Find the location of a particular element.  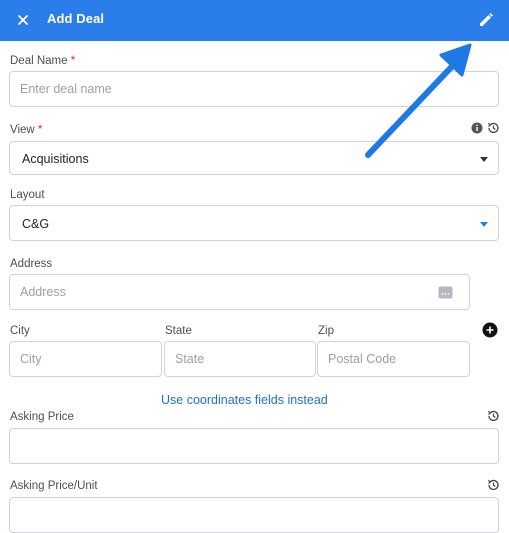

city-field is located at coordinates (85, 359).